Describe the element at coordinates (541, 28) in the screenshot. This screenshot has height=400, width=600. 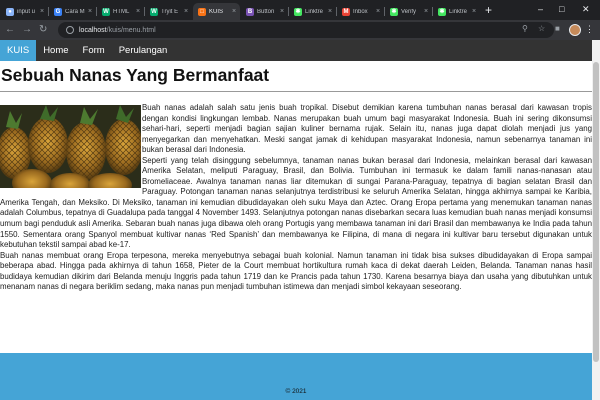
I see `bookmark-star-icon: ☆` at that location.